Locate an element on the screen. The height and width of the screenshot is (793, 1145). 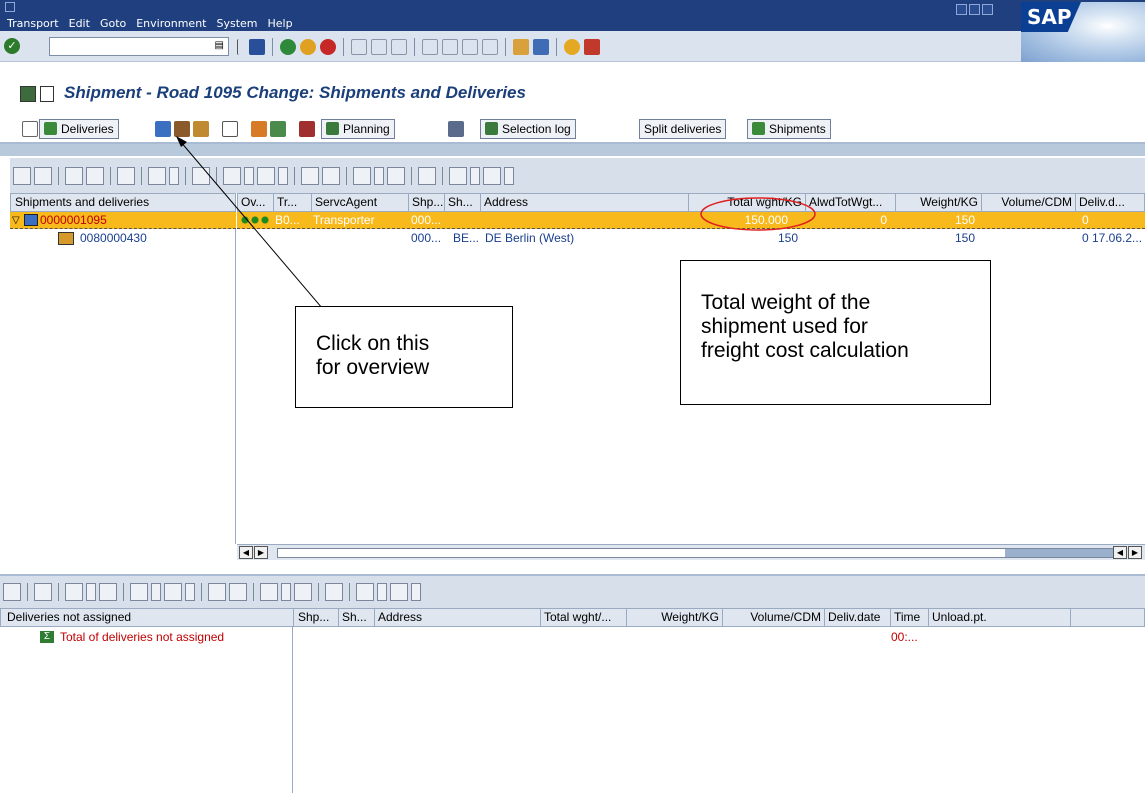
delete-icon is located at coordinates (230, 129).